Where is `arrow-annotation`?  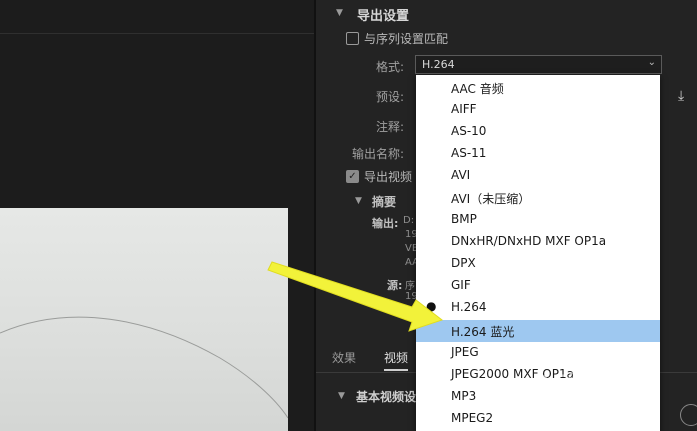
arrow-annotation is located at coordinates (355, 296).